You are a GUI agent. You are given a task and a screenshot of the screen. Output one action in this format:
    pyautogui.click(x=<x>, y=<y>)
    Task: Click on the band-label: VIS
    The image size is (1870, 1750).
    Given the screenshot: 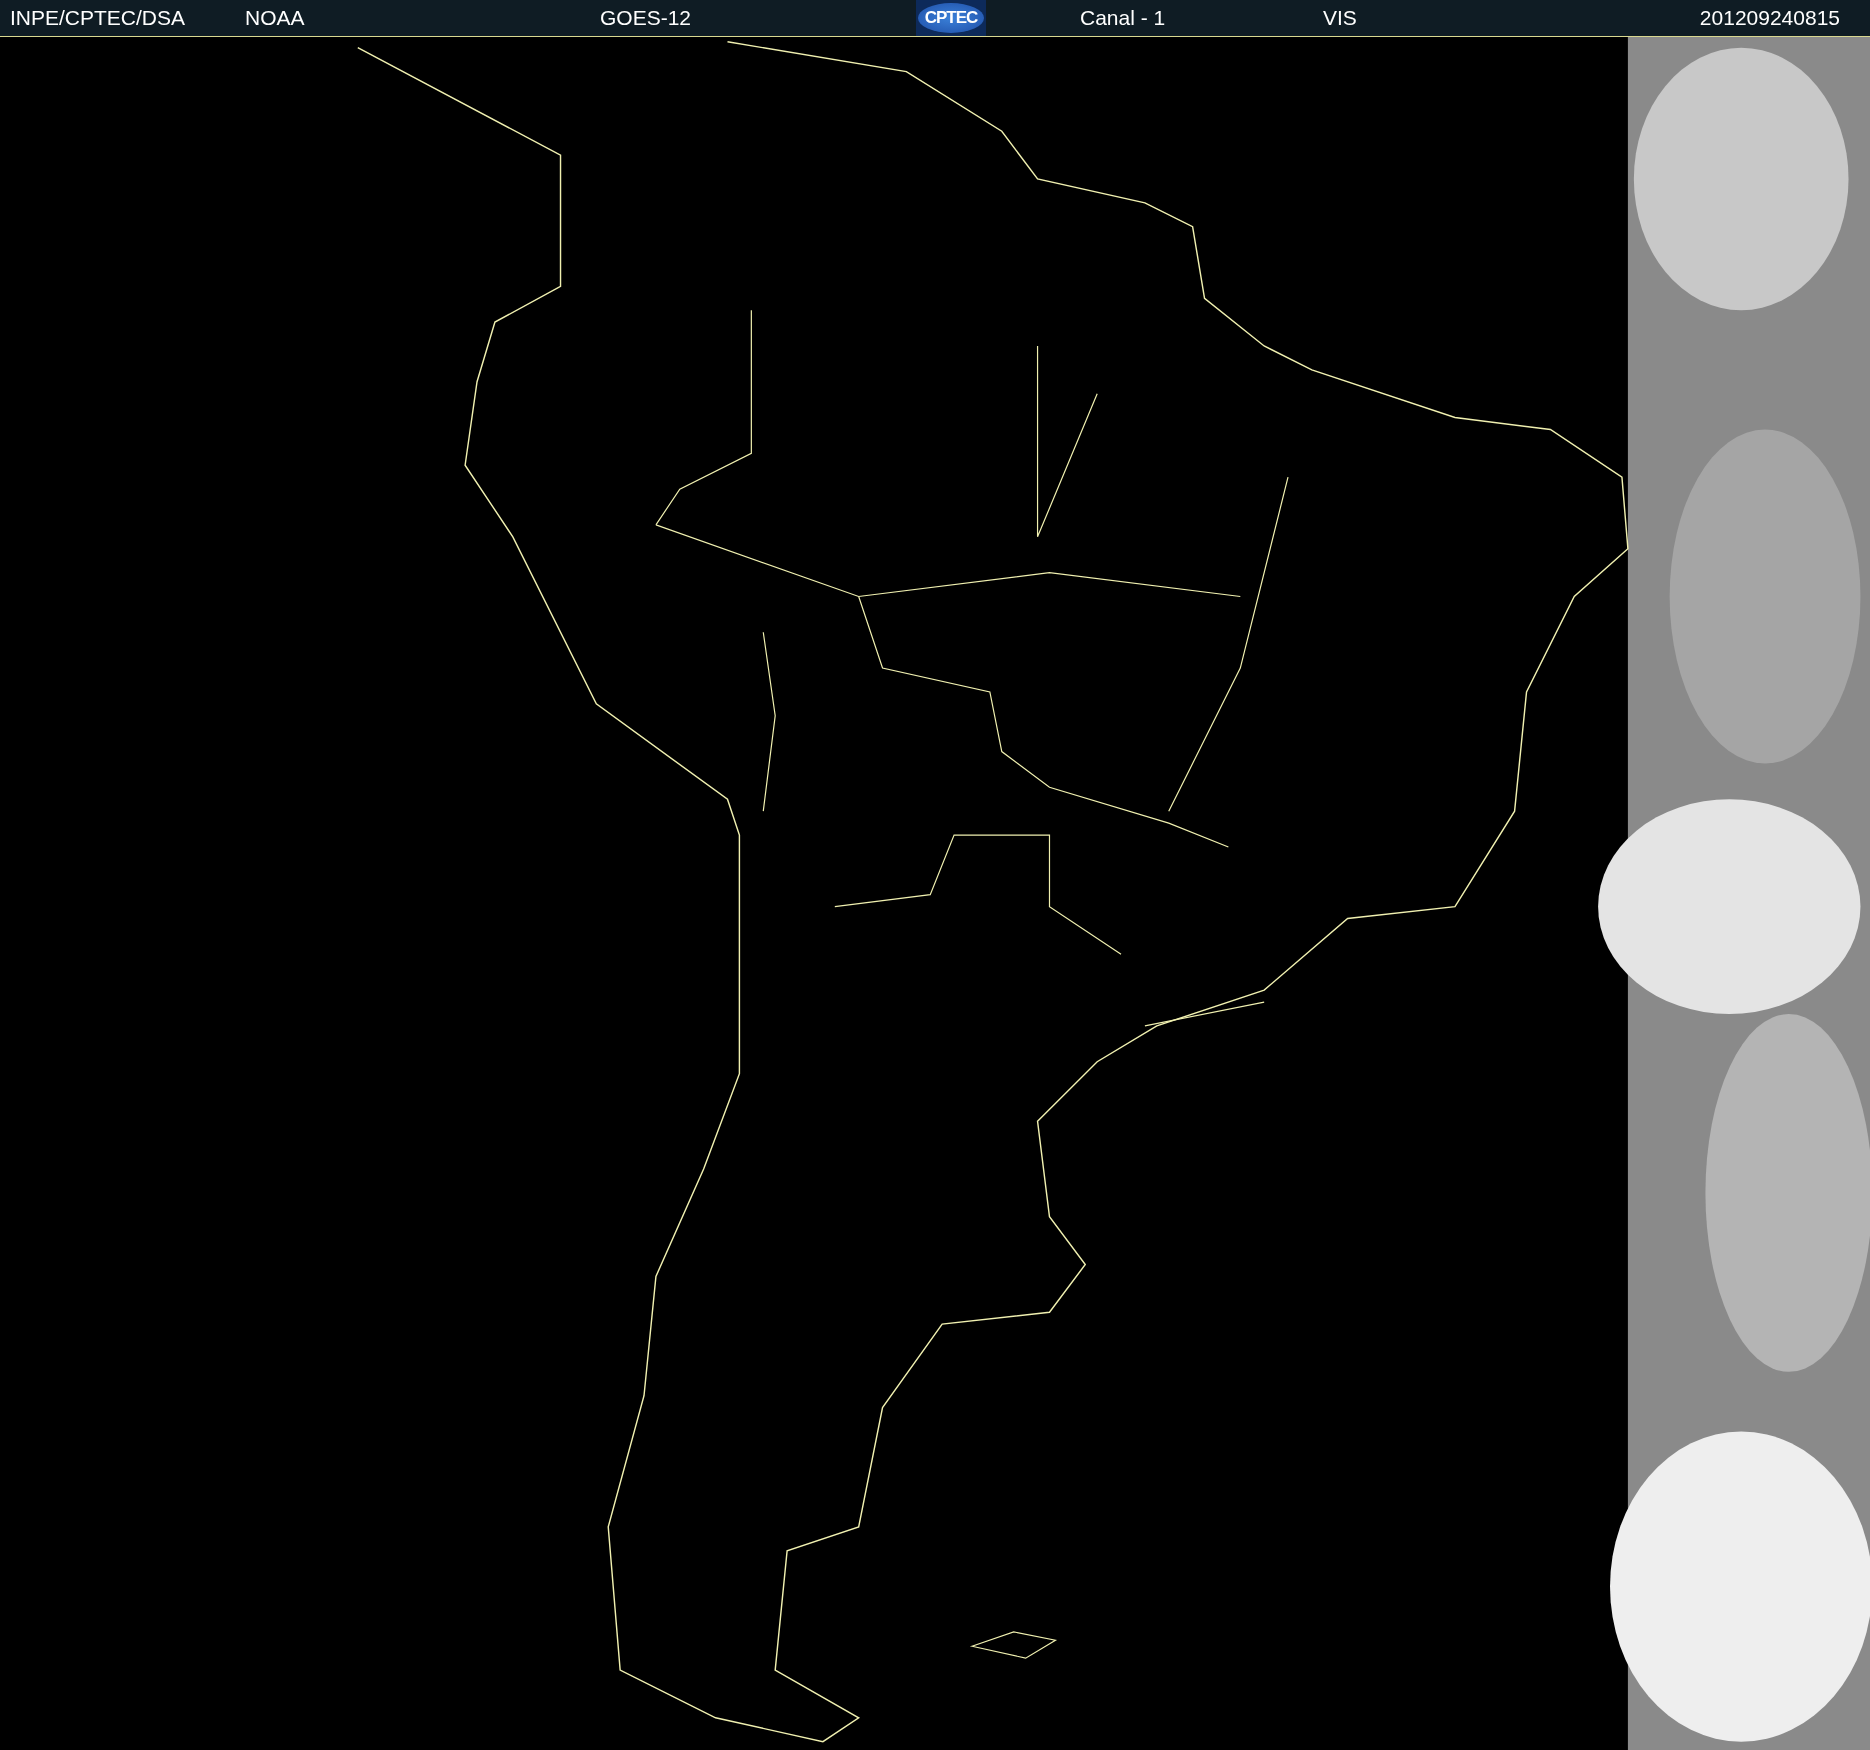 What is the action you would take?
    pyautogui.click(x=1340, y=18)
    